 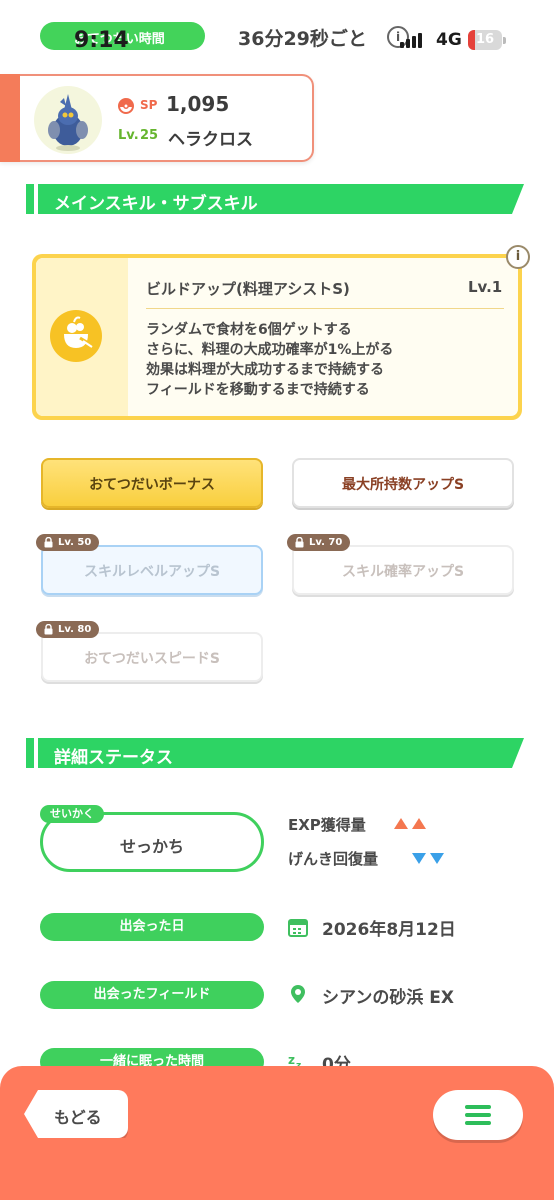 What do you see at coordinates (411, 40) in the screenshot?
I see `signal-icon` at bounding box center [411, 40].